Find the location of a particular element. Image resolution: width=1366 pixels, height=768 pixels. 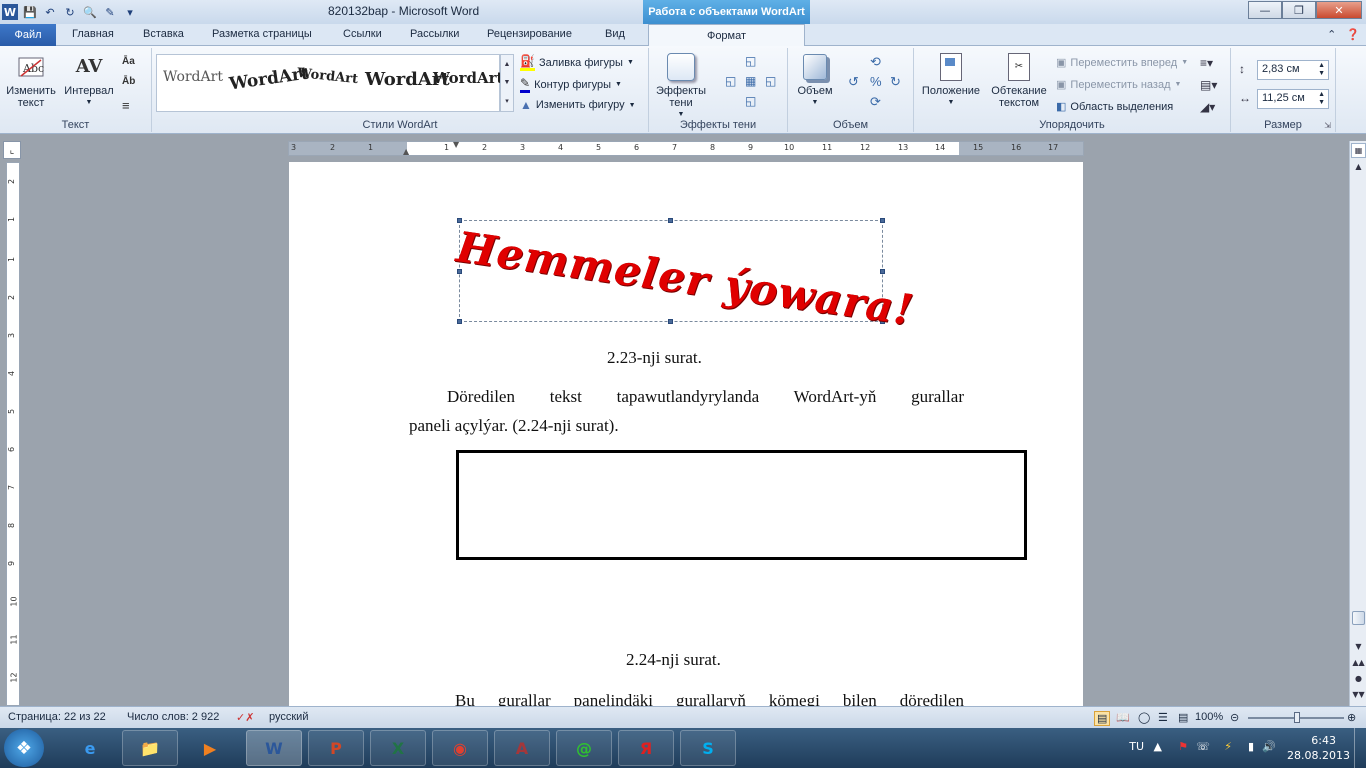

action-center-icon: ⚑ is located at coordinates (1183, 746).